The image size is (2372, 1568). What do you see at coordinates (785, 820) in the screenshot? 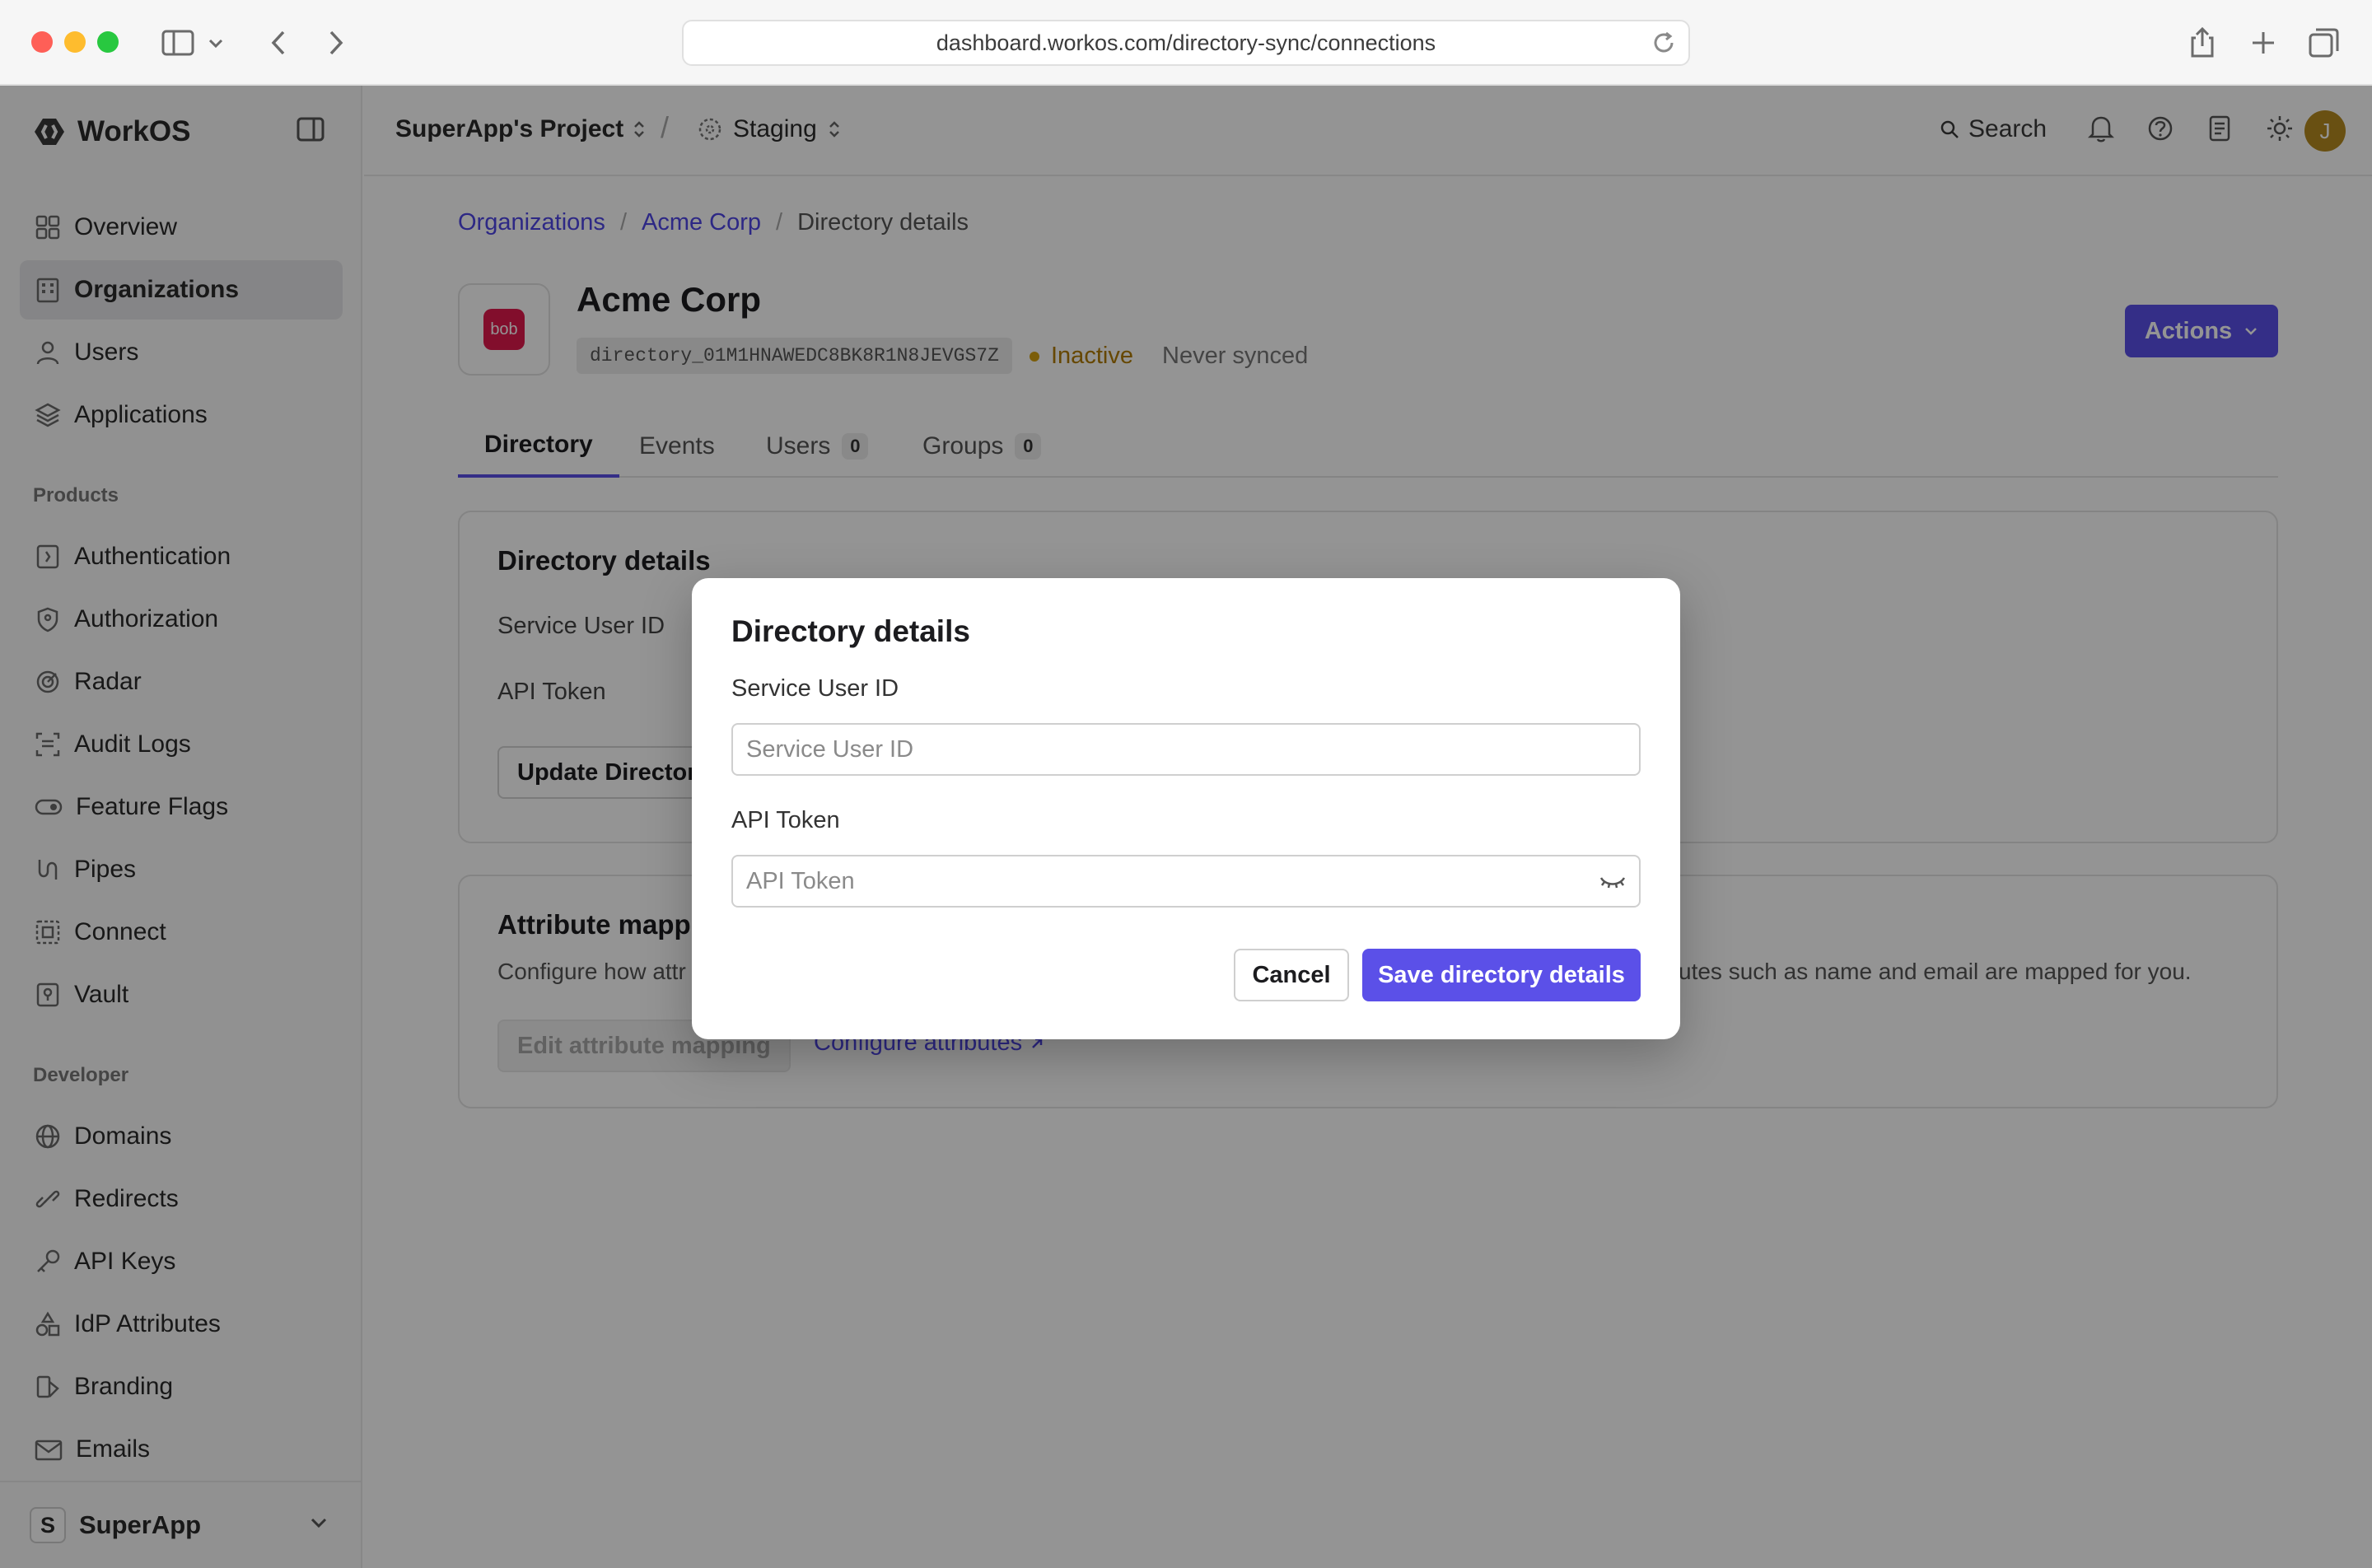
I see `api-token-label: API Token` at bounding box center [785, 820].